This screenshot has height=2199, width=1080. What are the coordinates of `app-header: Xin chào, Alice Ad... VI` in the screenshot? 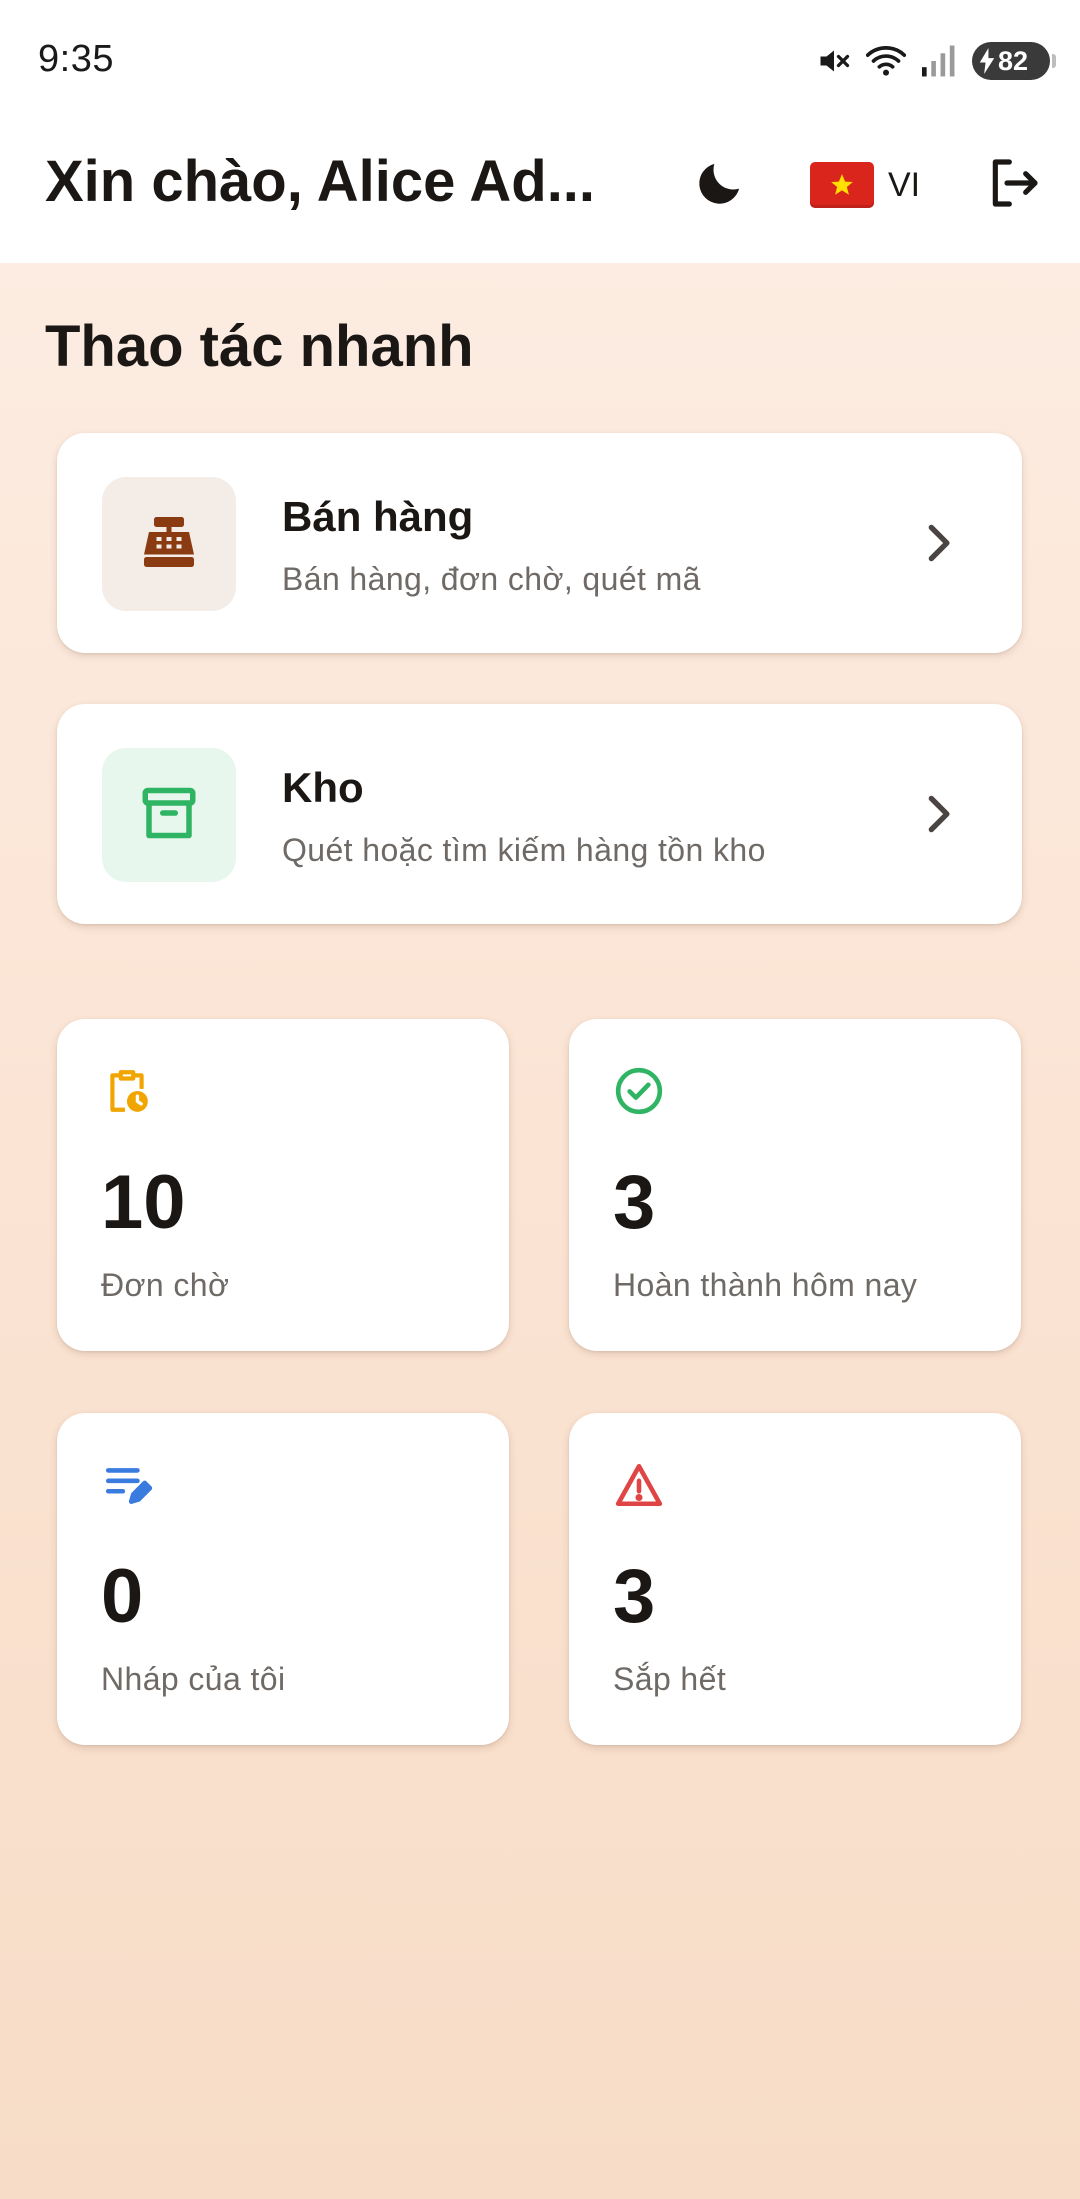 It's located at (540, 191).